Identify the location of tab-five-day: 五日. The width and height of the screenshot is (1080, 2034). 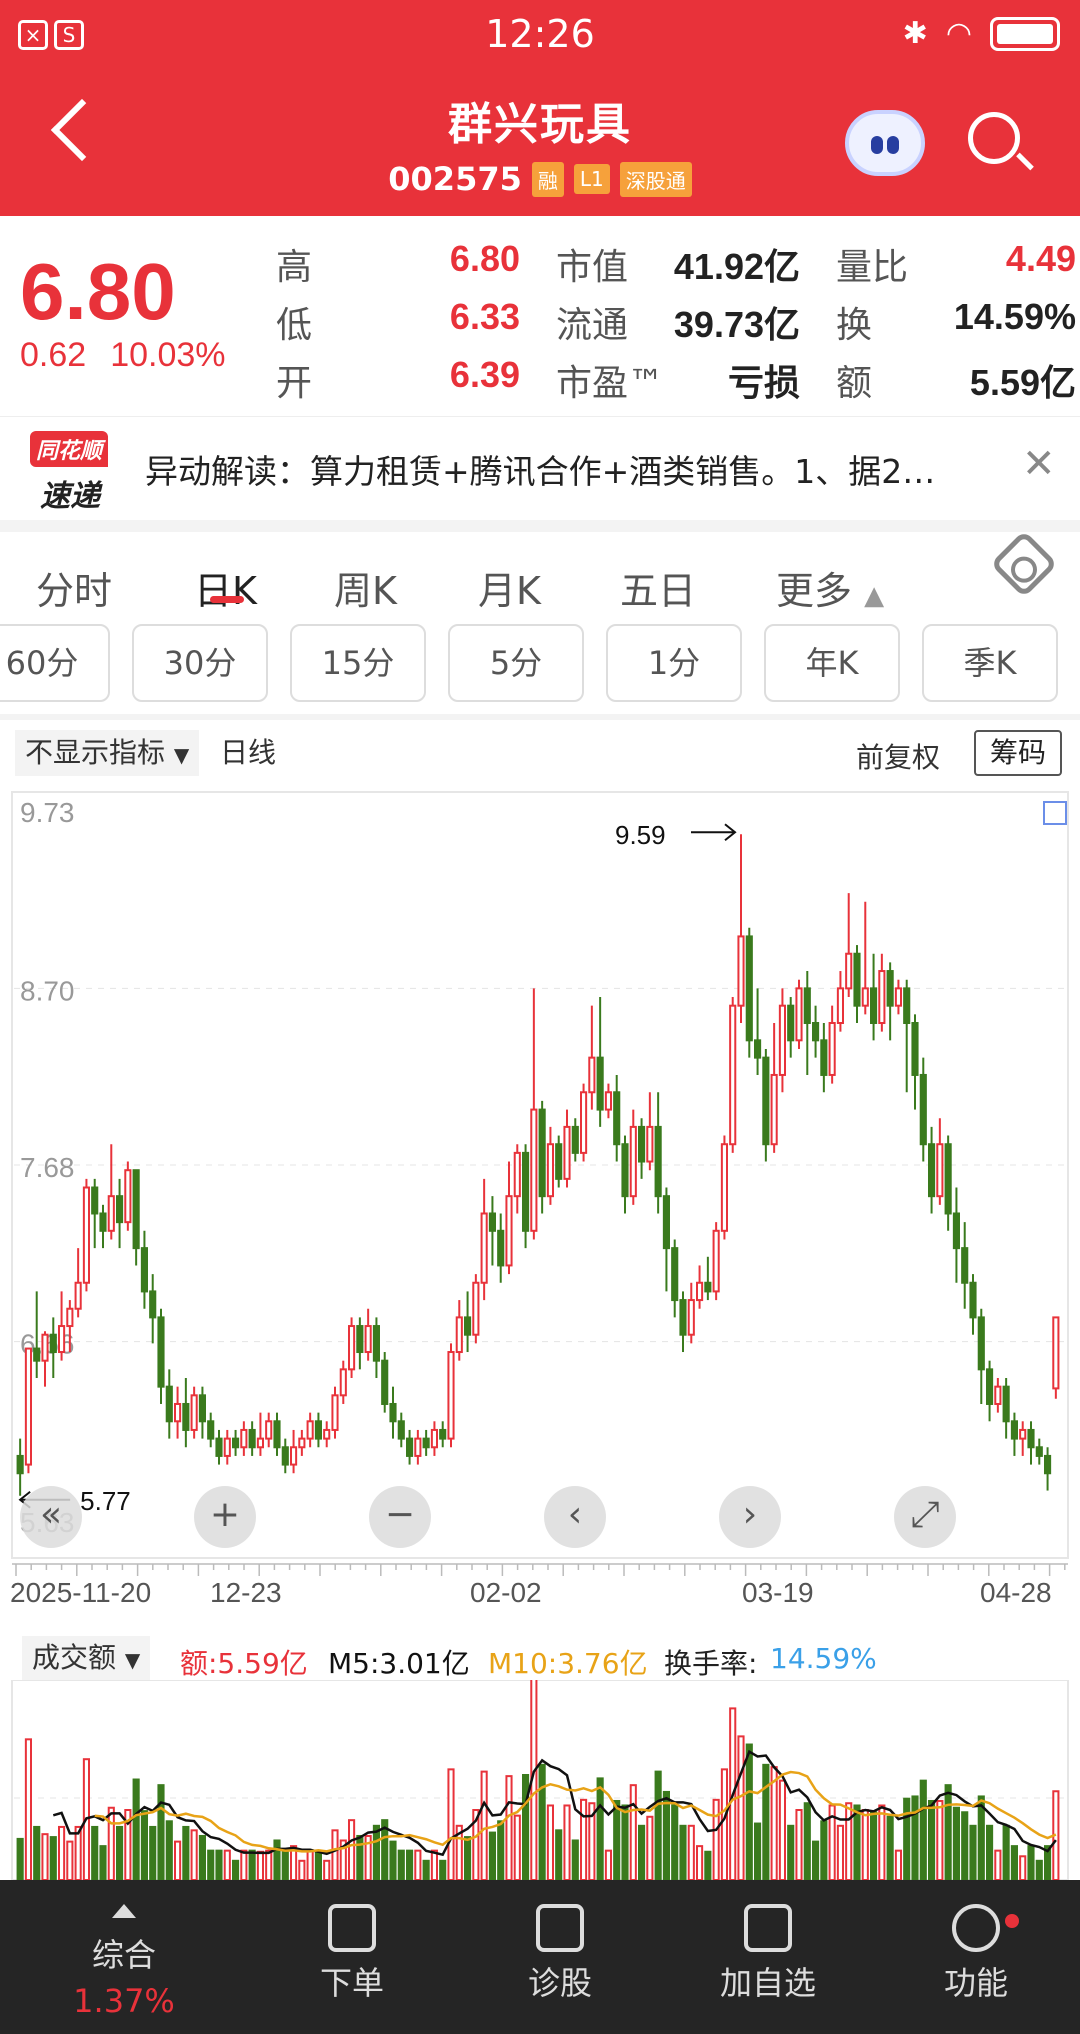
(658, 587).